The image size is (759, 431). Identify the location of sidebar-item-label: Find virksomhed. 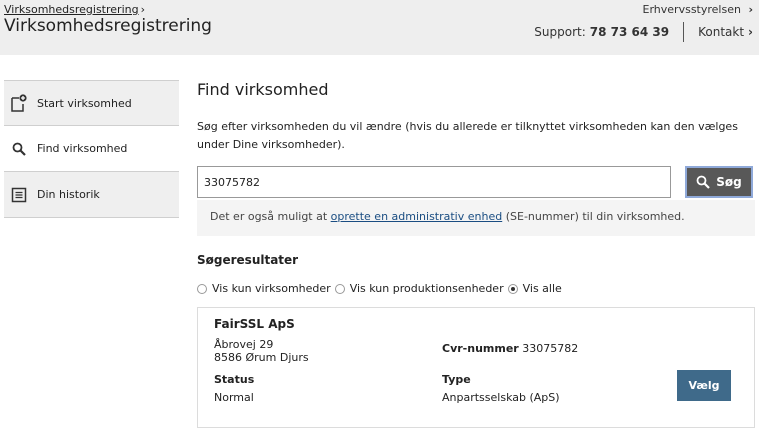
(82, 148).